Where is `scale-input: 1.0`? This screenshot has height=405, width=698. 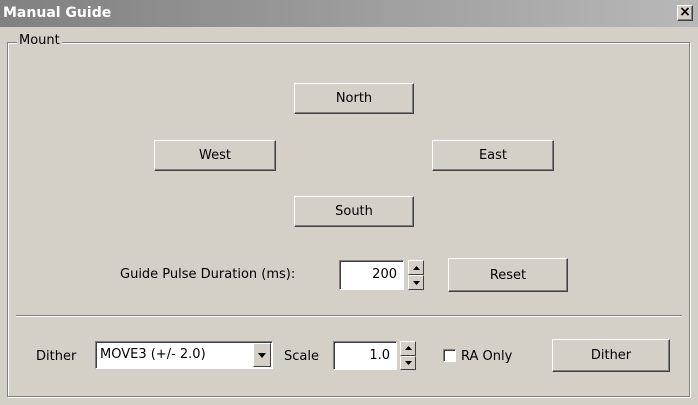
scale-input: 1.0 is located at coordinates (365, 355).